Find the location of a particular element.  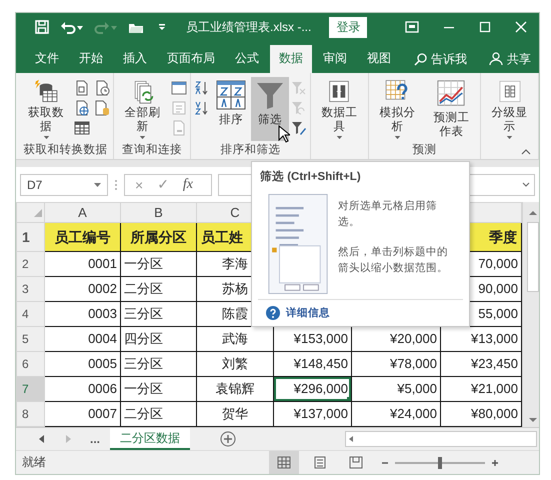

row-header: 5 is located at coordinates (25, 339).